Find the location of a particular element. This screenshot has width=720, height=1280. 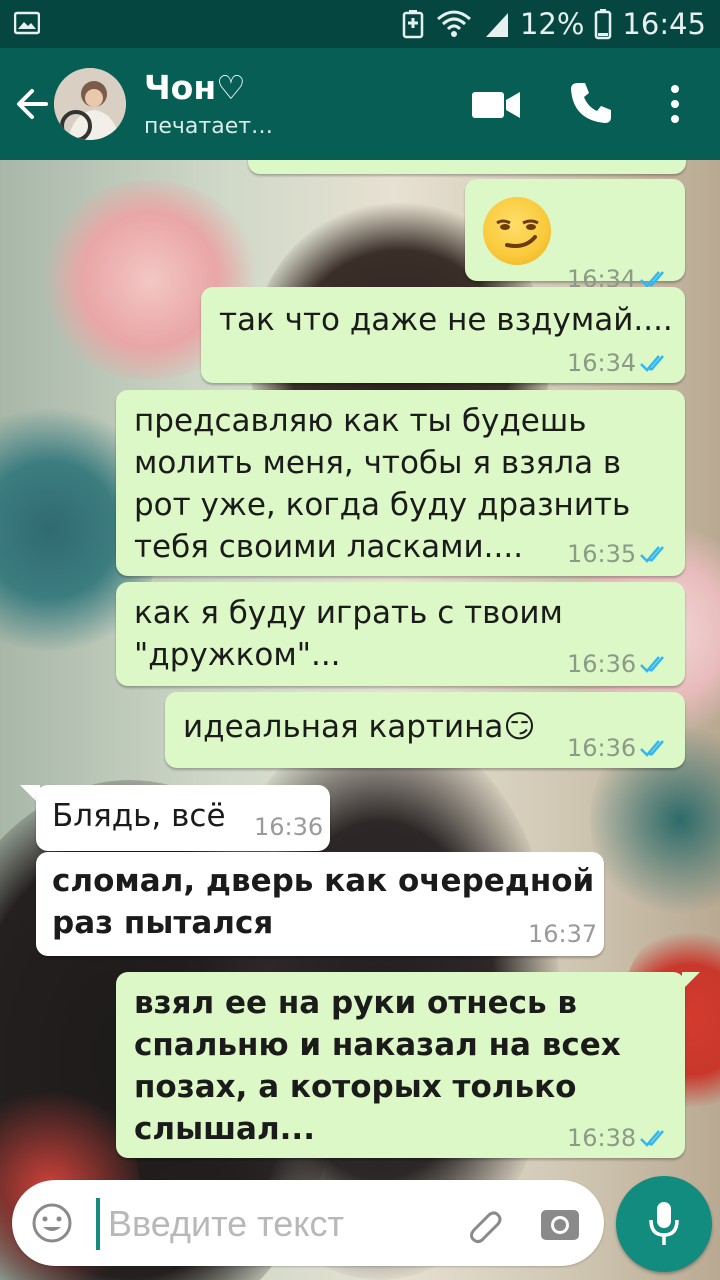

message-bubble-incoming: Блядь, всё 16:36 is located at coordinates (183, 818).